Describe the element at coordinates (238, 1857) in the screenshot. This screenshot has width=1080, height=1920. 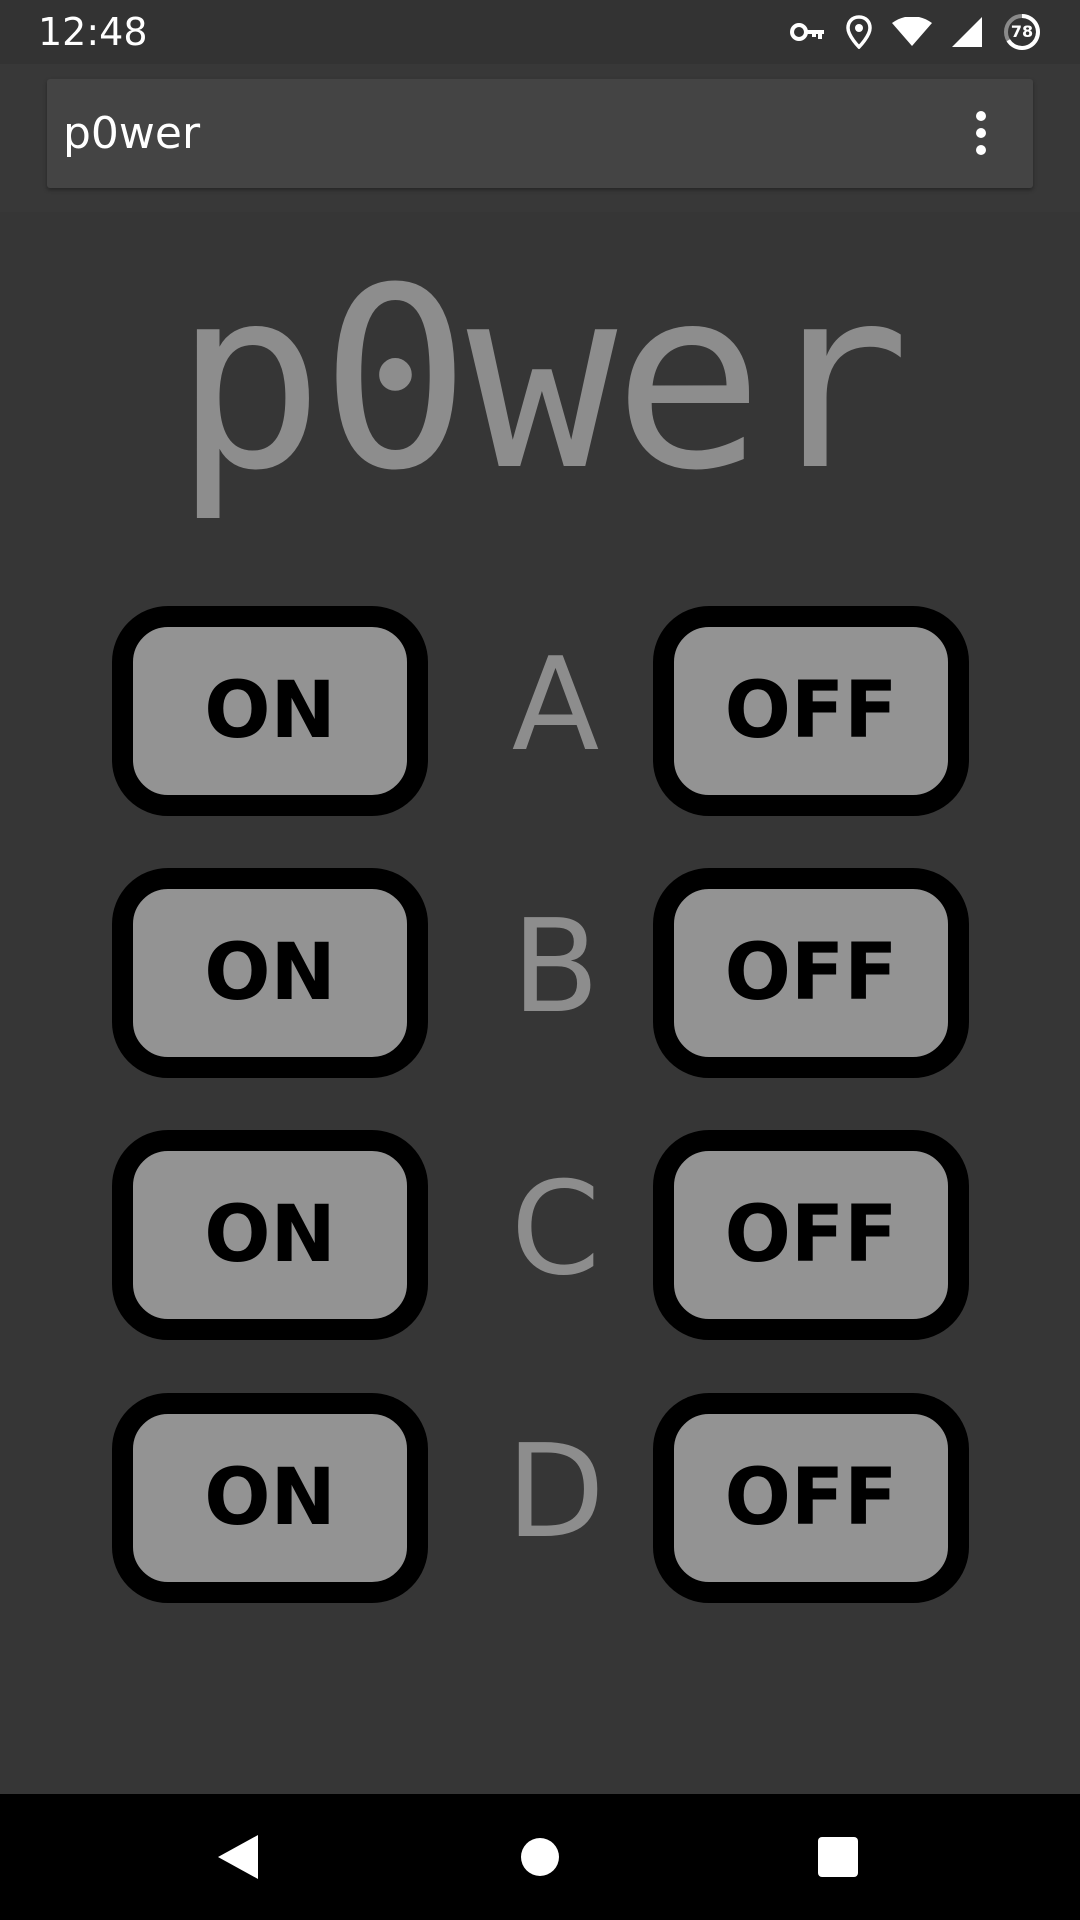
I see `back-icon` at that location.